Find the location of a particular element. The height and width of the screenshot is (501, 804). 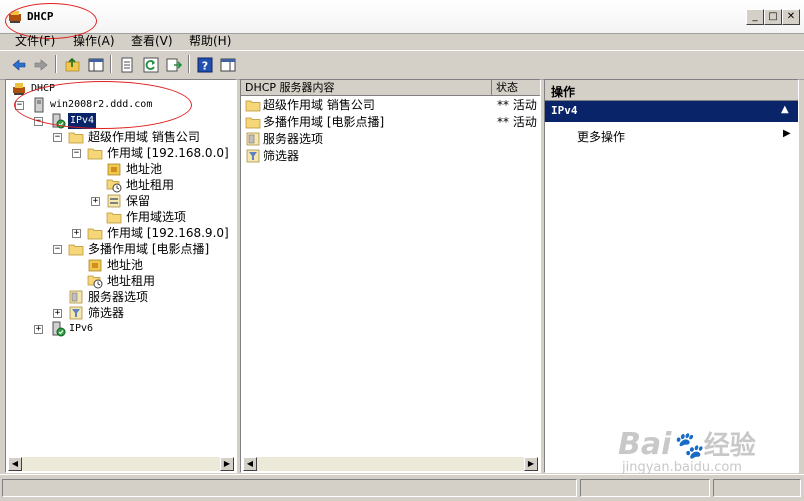

tree-horizontal-scrollbar: ◀ ▶ is located at coordinates (121, 464).